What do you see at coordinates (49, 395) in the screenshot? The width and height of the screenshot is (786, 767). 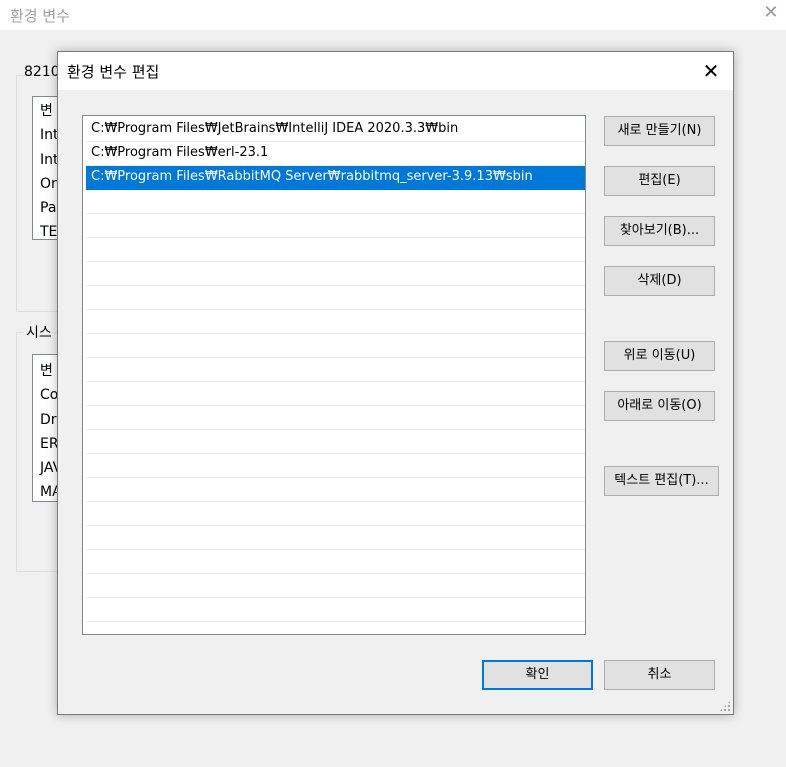 I see `list-item: Co` at bounding box center [49, 395].